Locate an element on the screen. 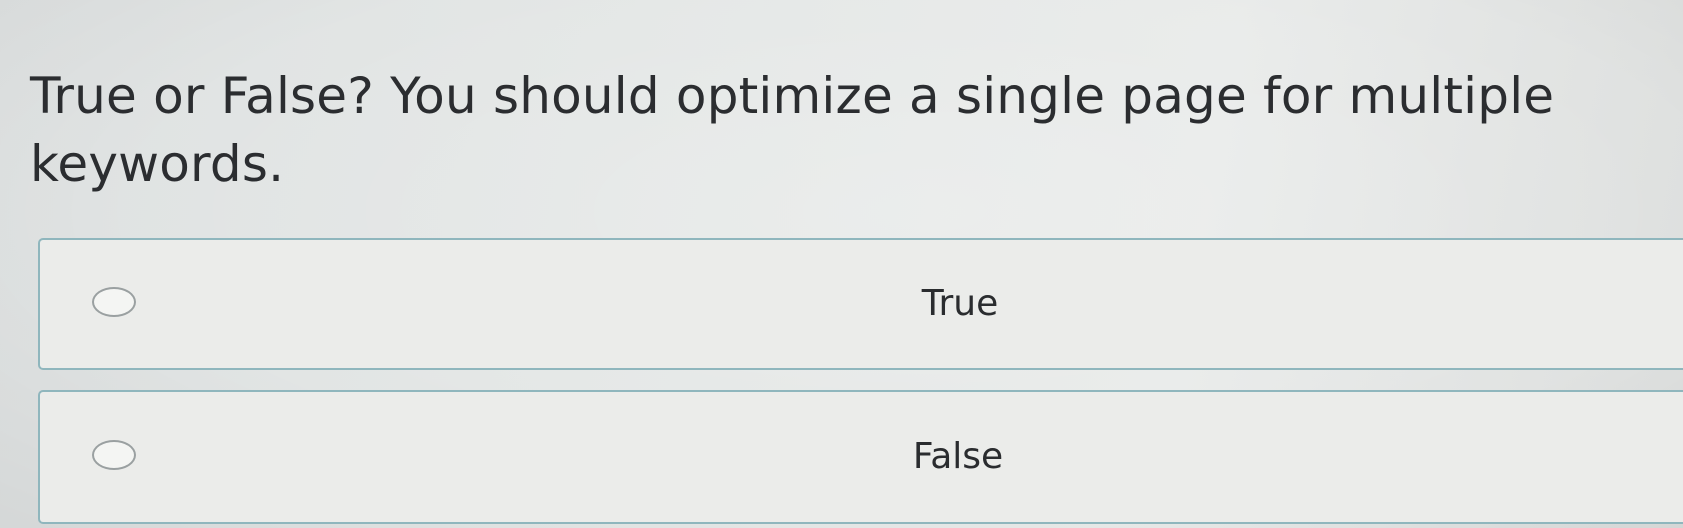 Image resolution: width=1683 pixels, height=528 pixels. answer-option-label: True is located at coordinates (960, 303).